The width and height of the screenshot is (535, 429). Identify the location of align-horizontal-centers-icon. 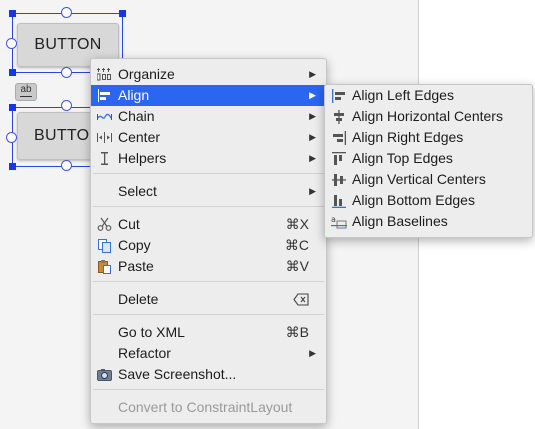
(339, 117).